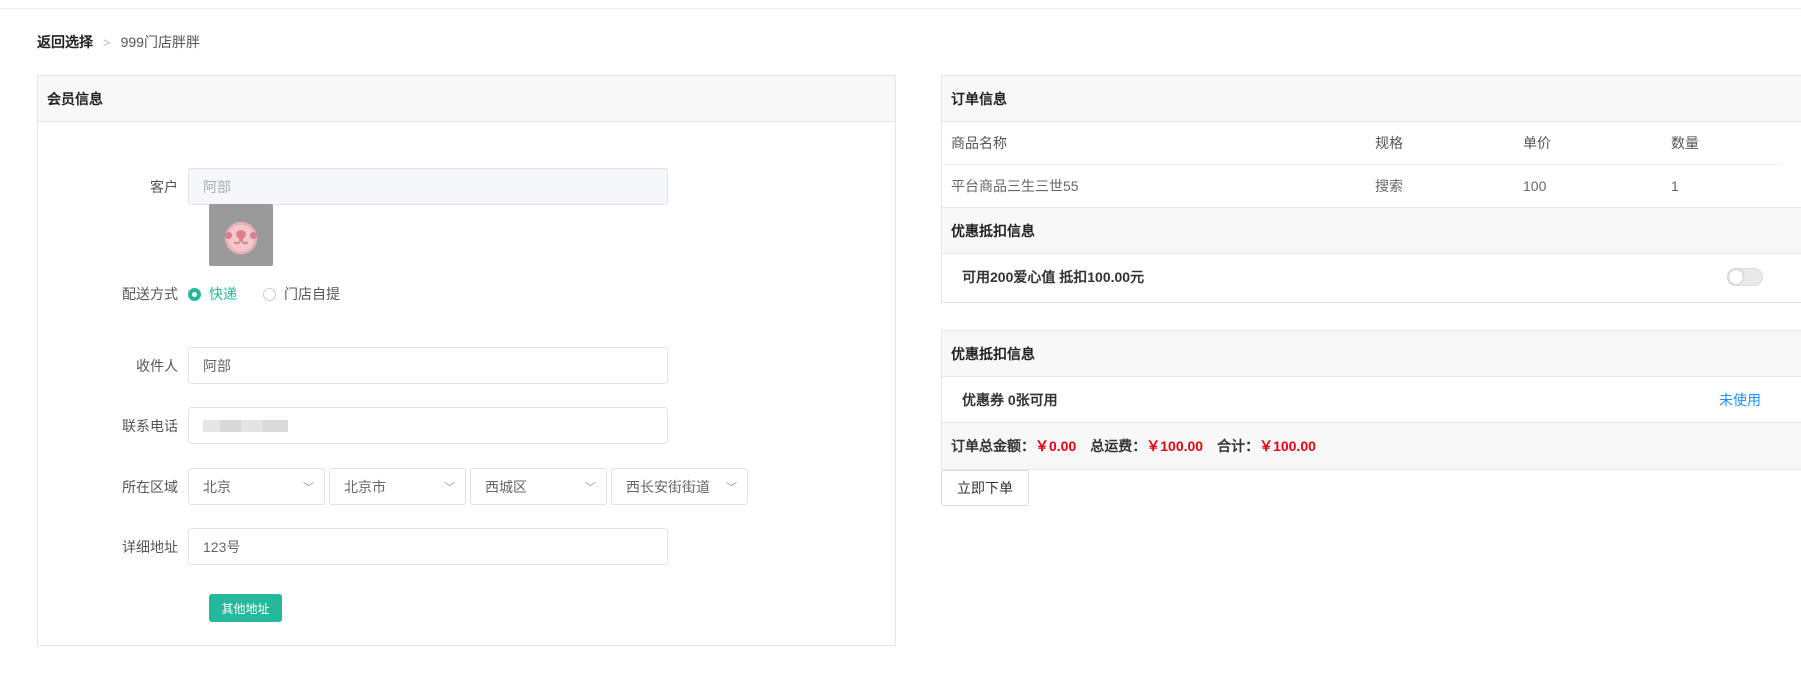  I want to click on city-select: 北京市 ﹀, so click(397, 486).